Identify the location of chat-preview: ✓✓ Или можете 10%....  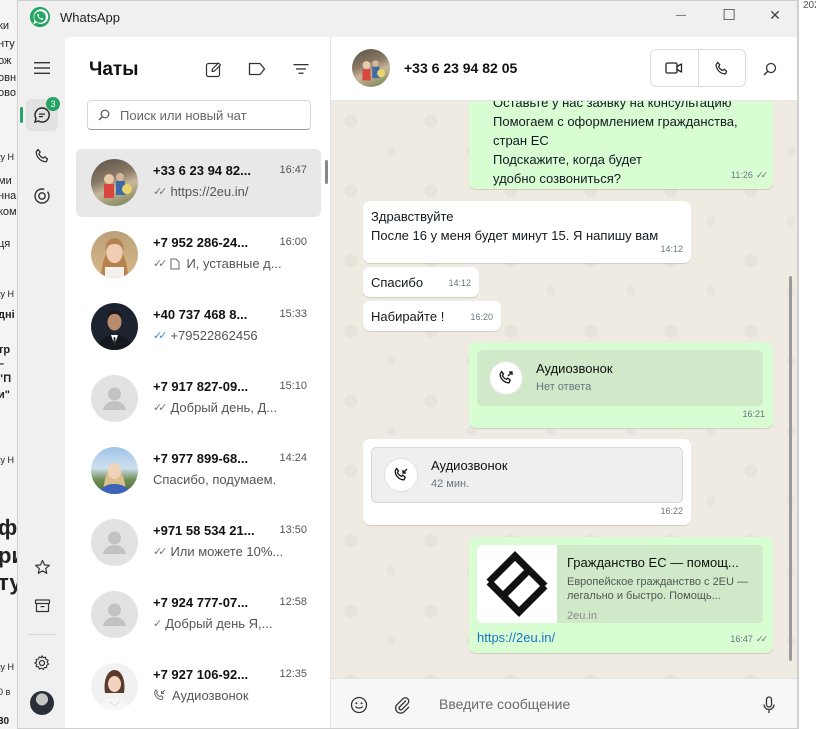
(228, 551).